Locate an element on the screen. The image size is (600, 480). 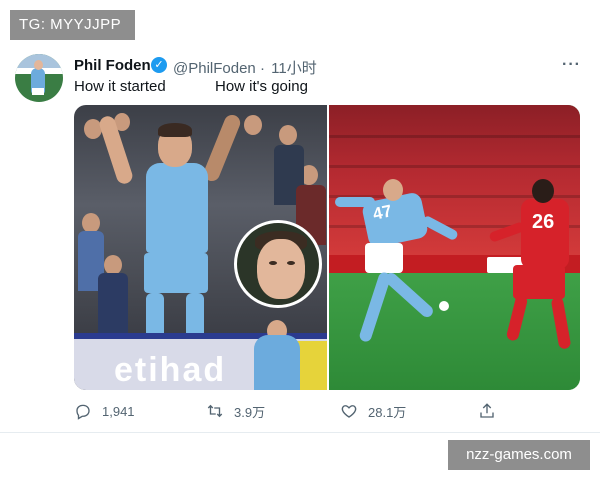
player-47-number: 47 is located at coordinates (382, 212).